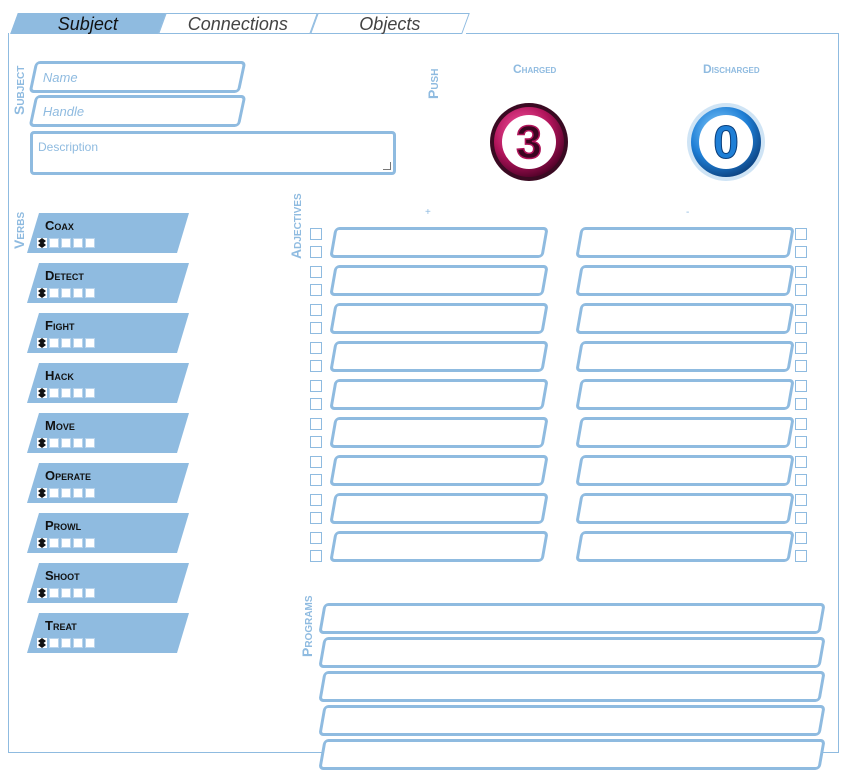 The height and width of the screenshot is (770, 843). What do you see at coordinates (137, 111) in the screenshot?
I see `handle-field: Handle` at bounding box center [137, 111].